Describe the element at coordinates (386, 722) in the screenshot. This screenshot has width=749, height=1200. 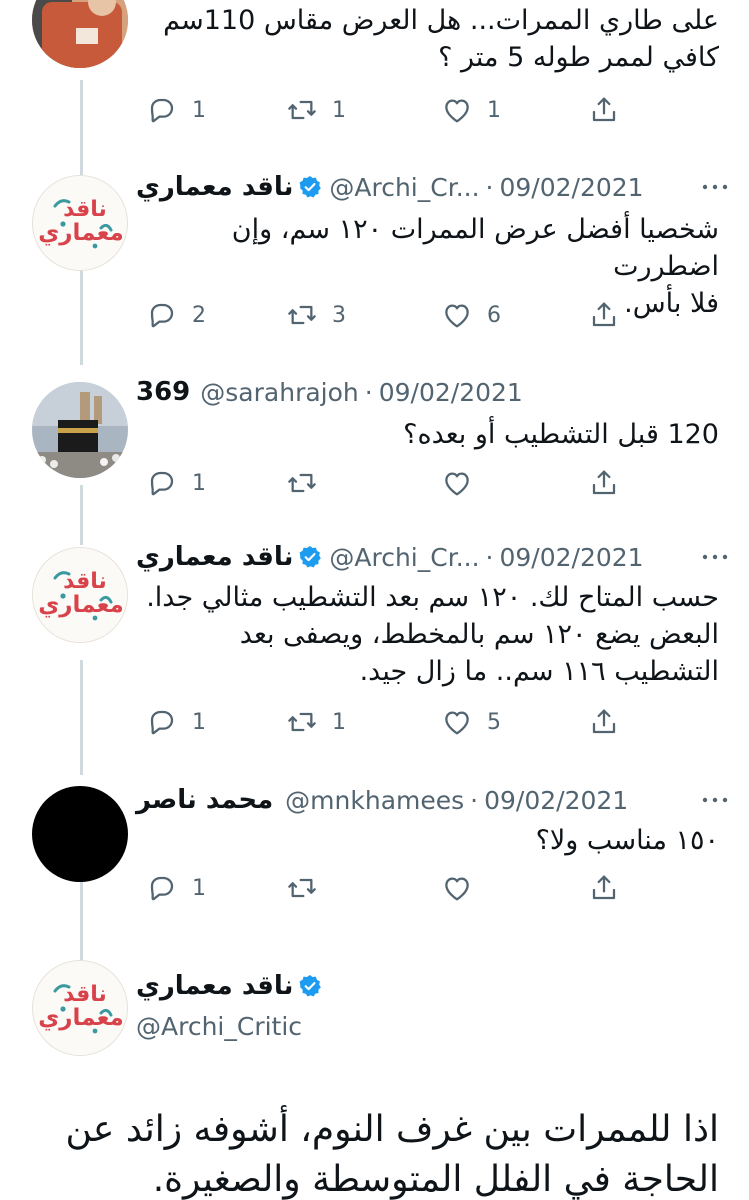
I see `tweet-actions: 1 1 5` at that location.